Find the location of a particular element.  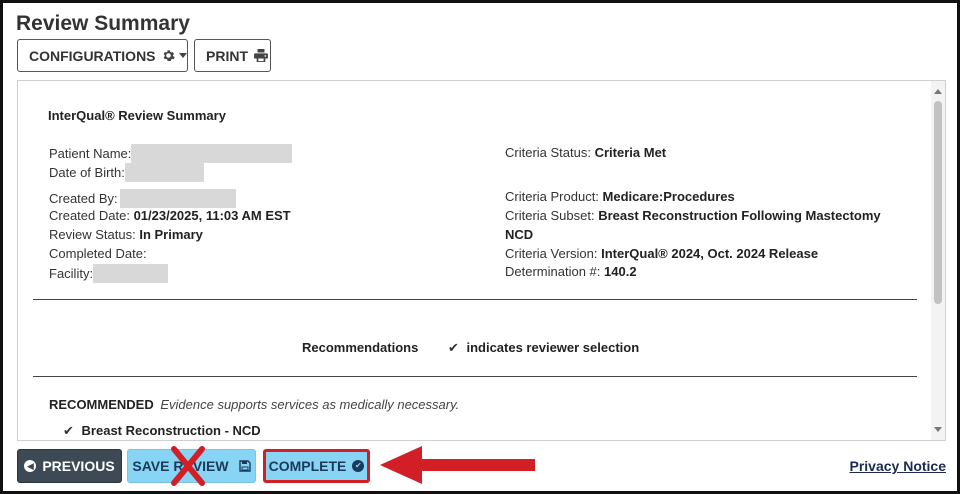

created-date-label: Created Date: is located at coordinates (89, 215).